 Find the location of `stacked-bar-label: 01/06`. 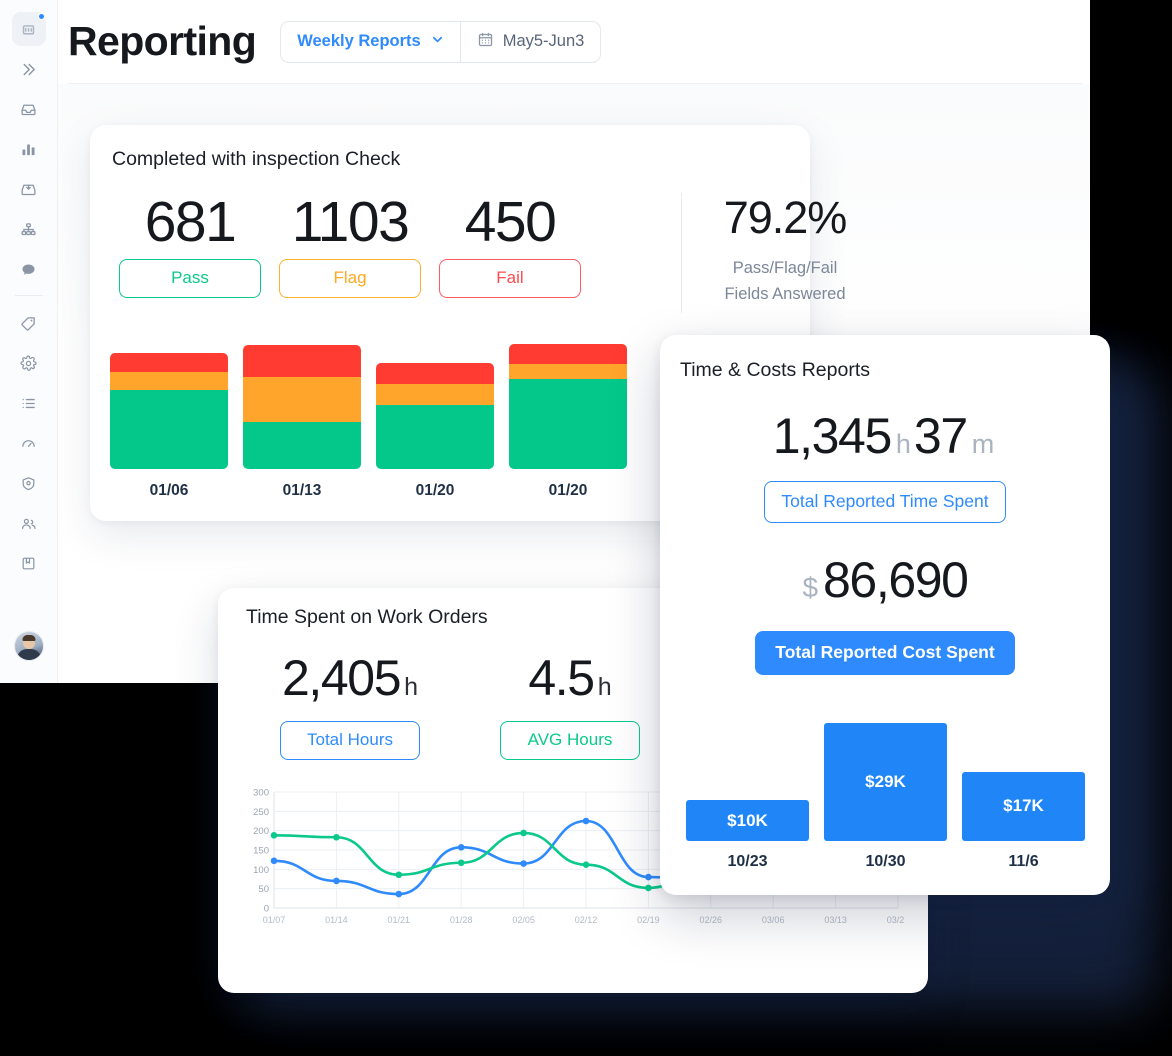

stacked-bar-label: 01/06 is located at coordinates (169, 490).